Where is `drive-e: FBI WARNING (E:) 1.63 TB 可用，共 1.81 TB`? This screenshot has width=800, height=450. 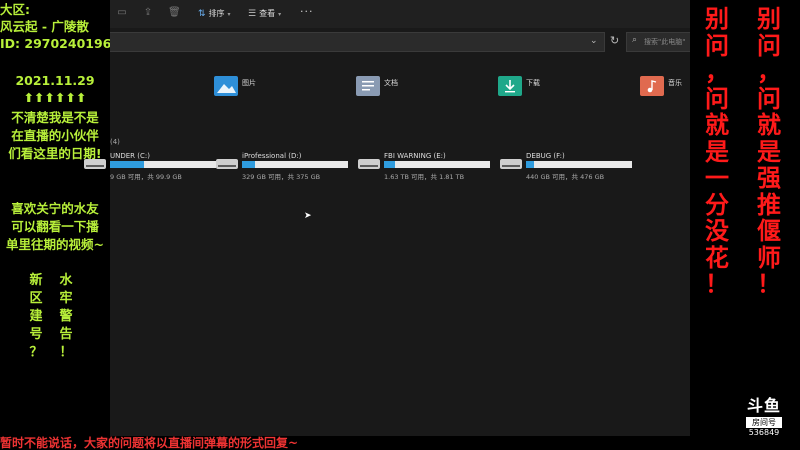
drive-e: FBI WARNING (E:) 1.63 TB 可用，共 1.81 TB is located at coordinates (428, 166).